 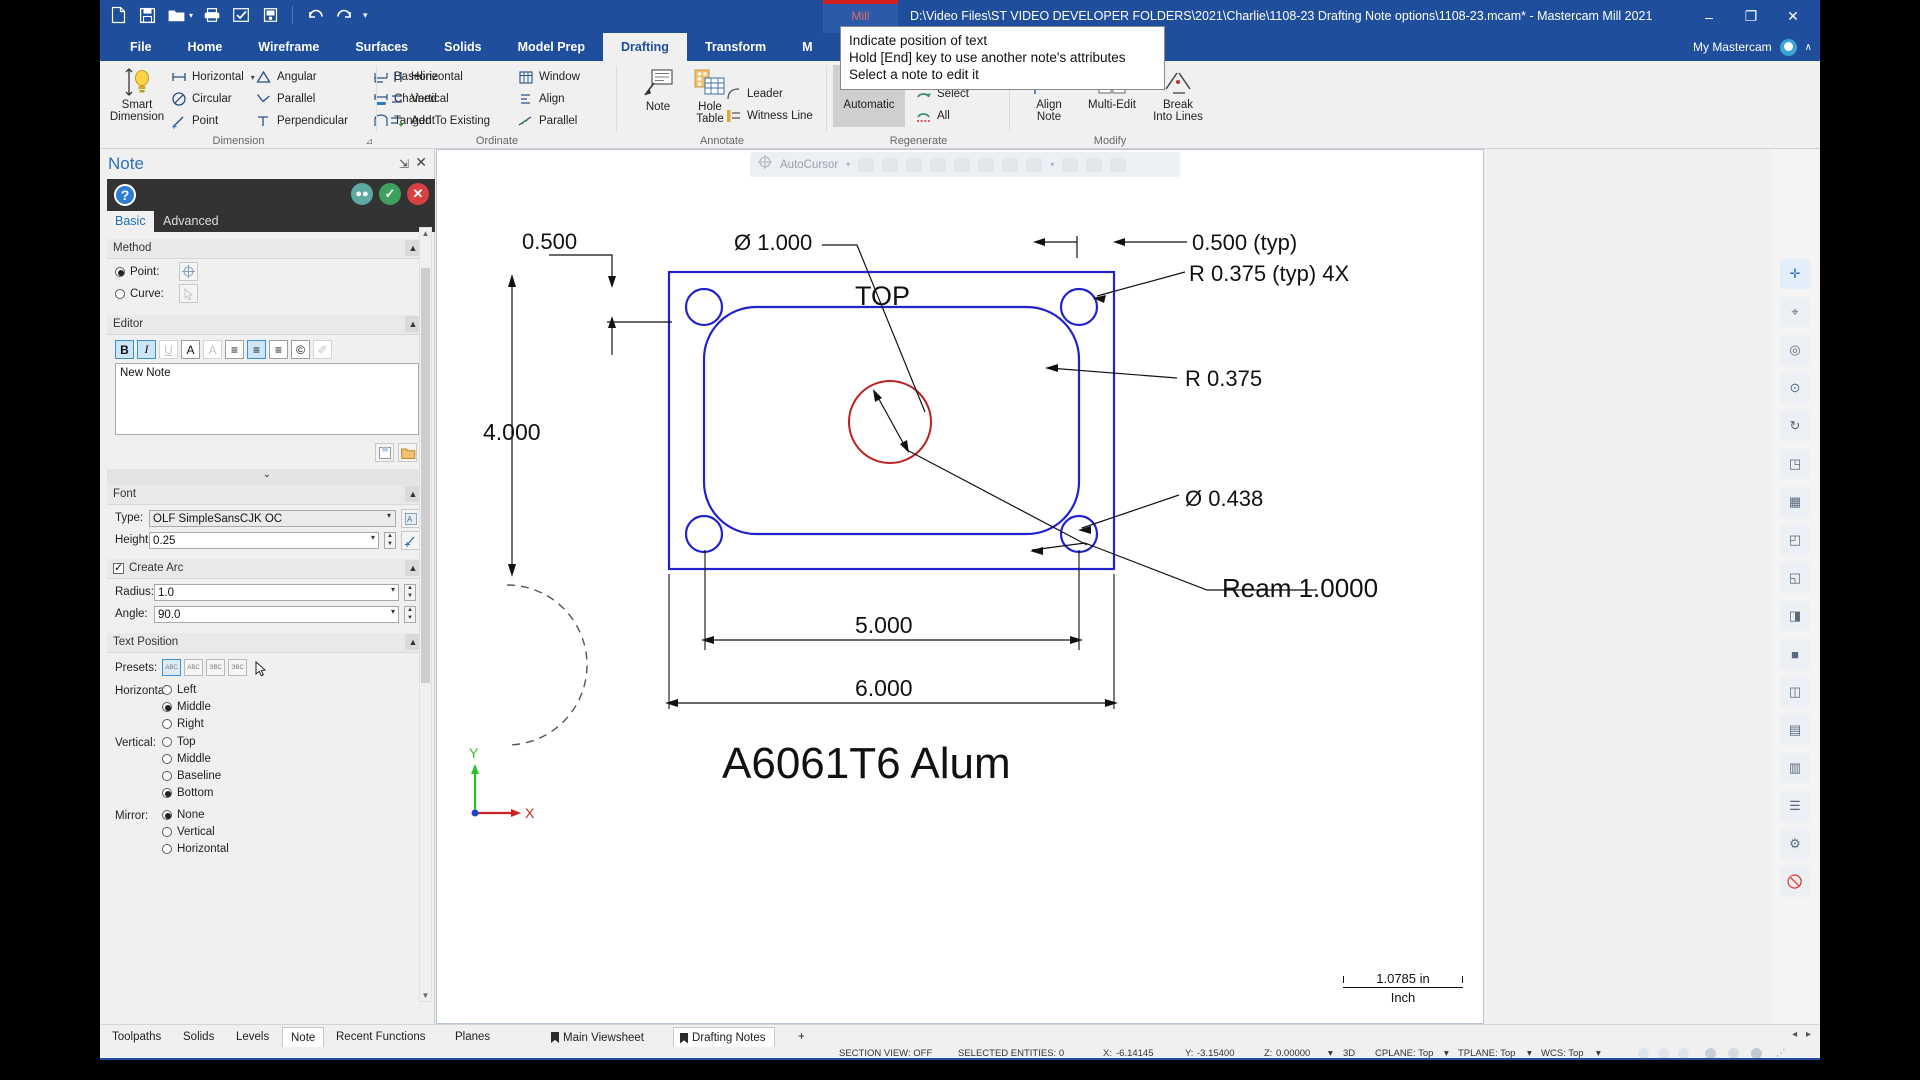 I want to click on ok-button: ✓, so click(x=390, y=194).